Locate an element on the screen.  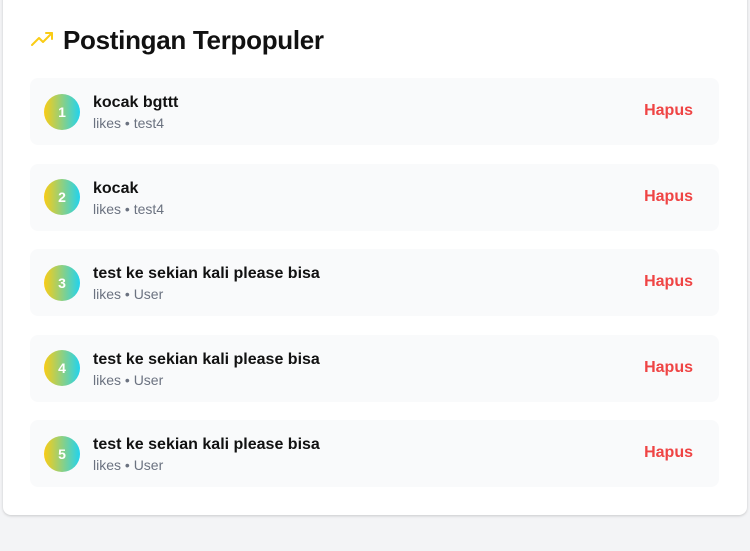
rank-badge: 2 is located at coordinates (62, 197).